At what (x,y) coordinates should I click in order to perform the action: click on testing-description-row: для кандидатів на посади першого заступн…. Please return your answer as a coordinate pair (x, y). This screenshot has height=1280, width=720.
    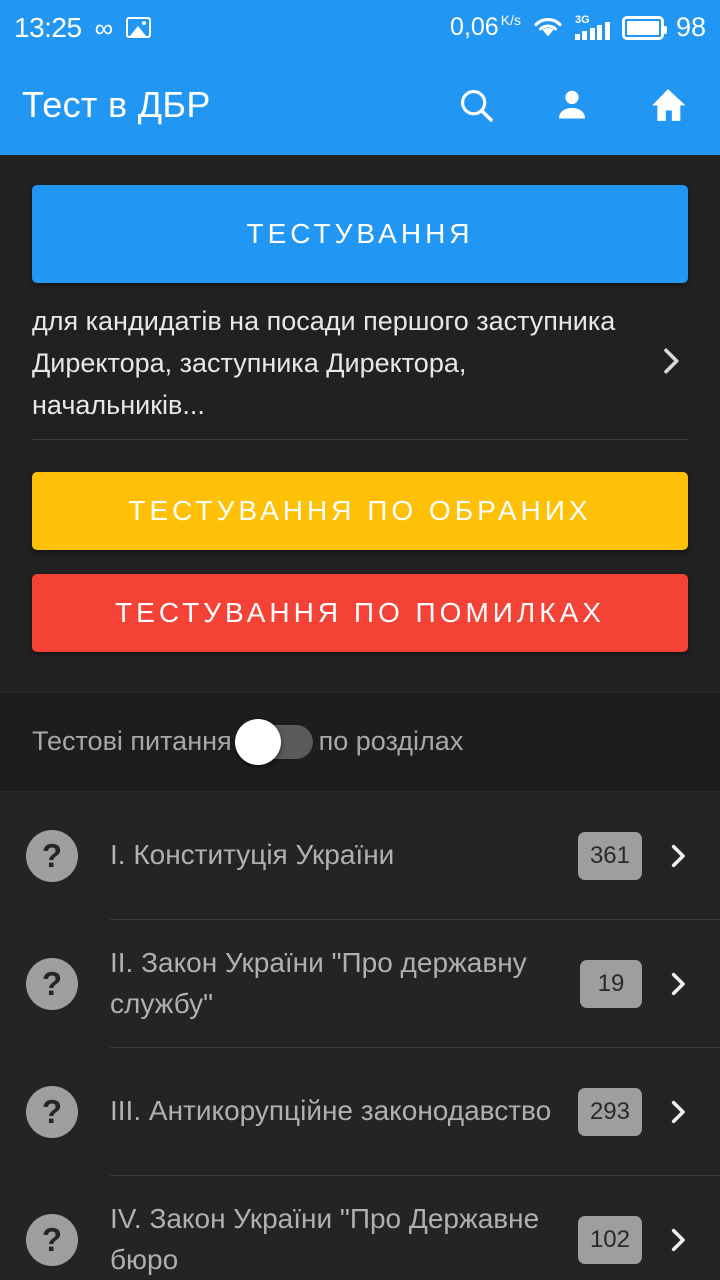
    Looking at the image, I should click on (360, 361).